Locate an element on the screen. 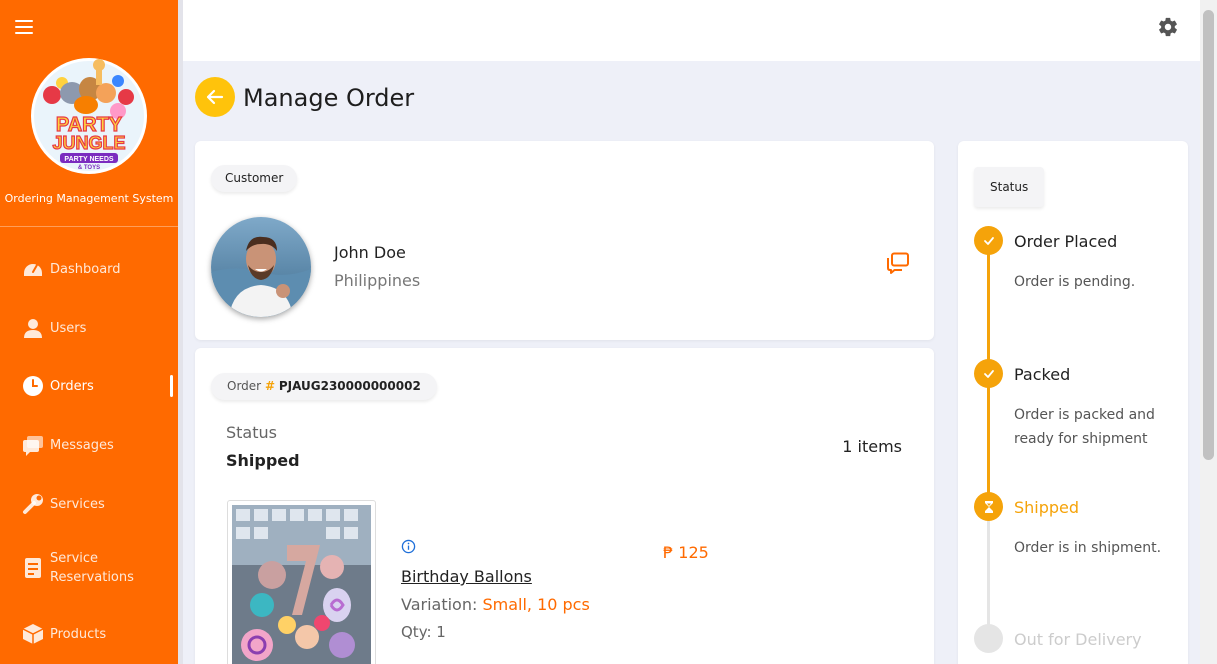  sidebar-item-label: Users is located at coordinates (68, 328).